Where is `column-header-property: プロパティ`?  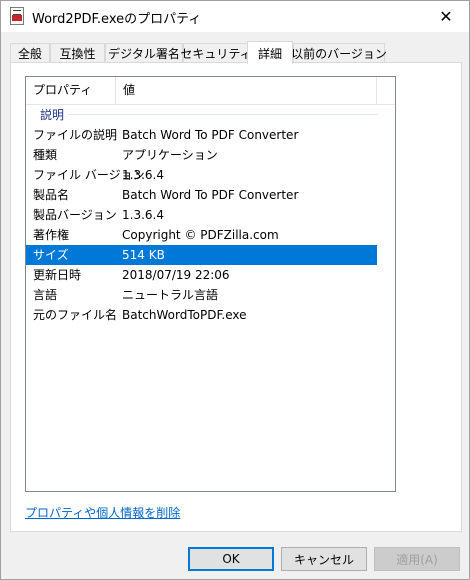
column-header-property: プロパティ is located at coordinates (71, 90).